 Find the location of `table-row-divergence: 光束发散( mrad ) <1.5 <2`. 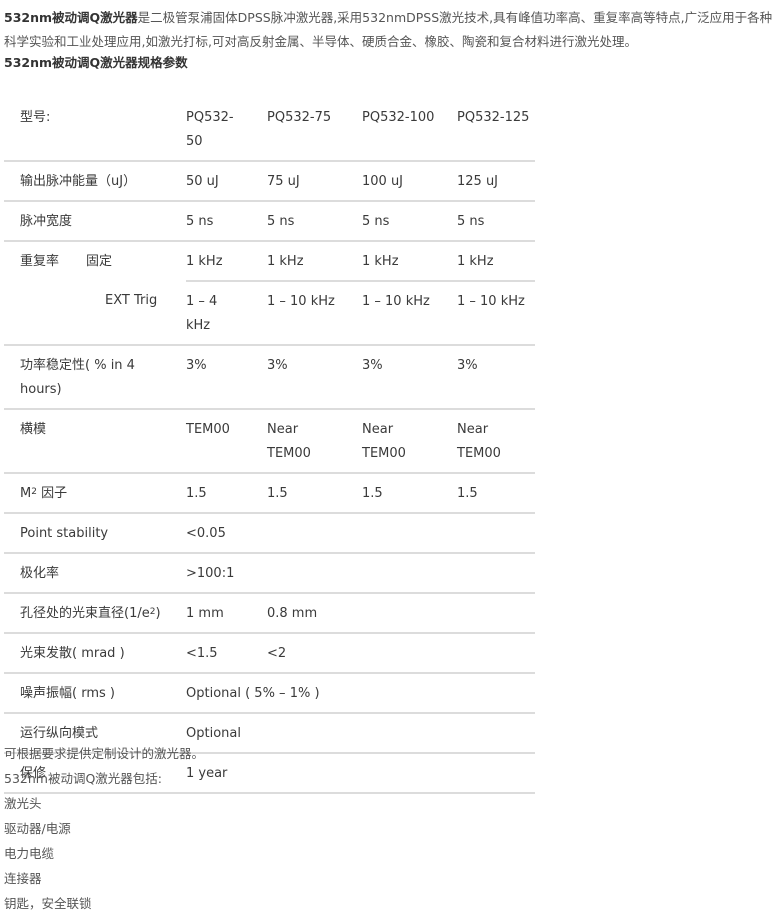

table-row-divergence: 光束发散( mrad ) <1.5 <2 is located at coordinates (269, 653).